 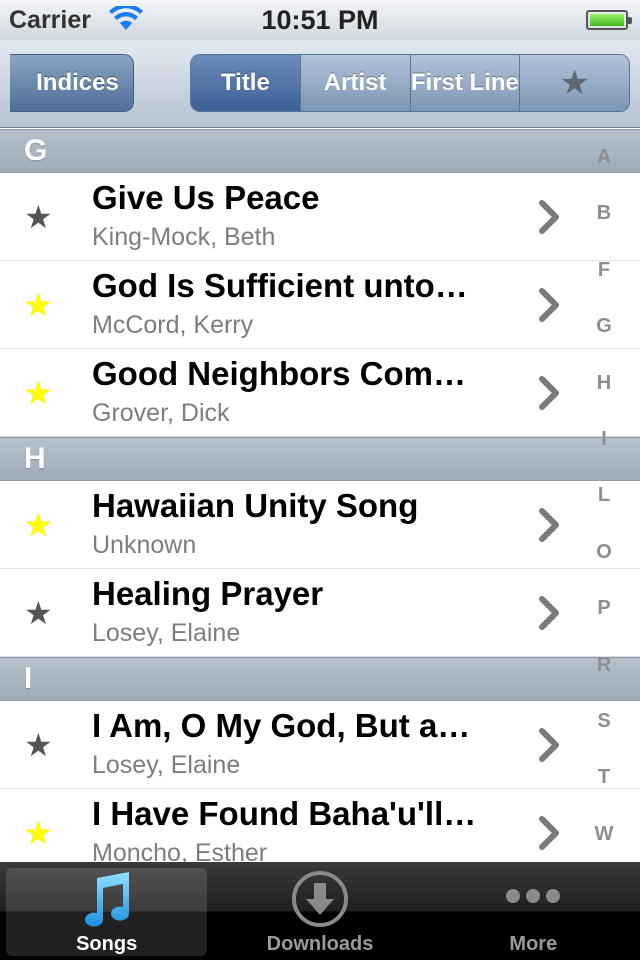 What do you see at coordinates (173, 325) in the screenshot?
I see `song-artist: McCord, Kerry` at bounding box center [173, 325].